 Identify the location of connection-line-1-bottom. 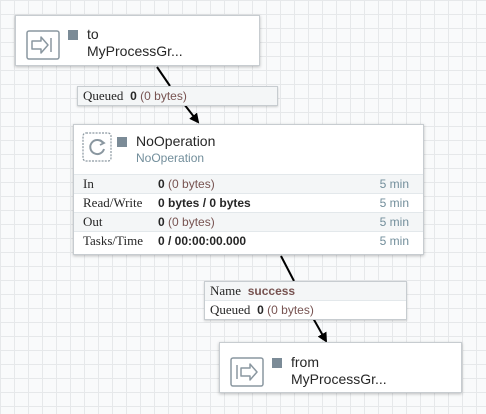
(191, 113).